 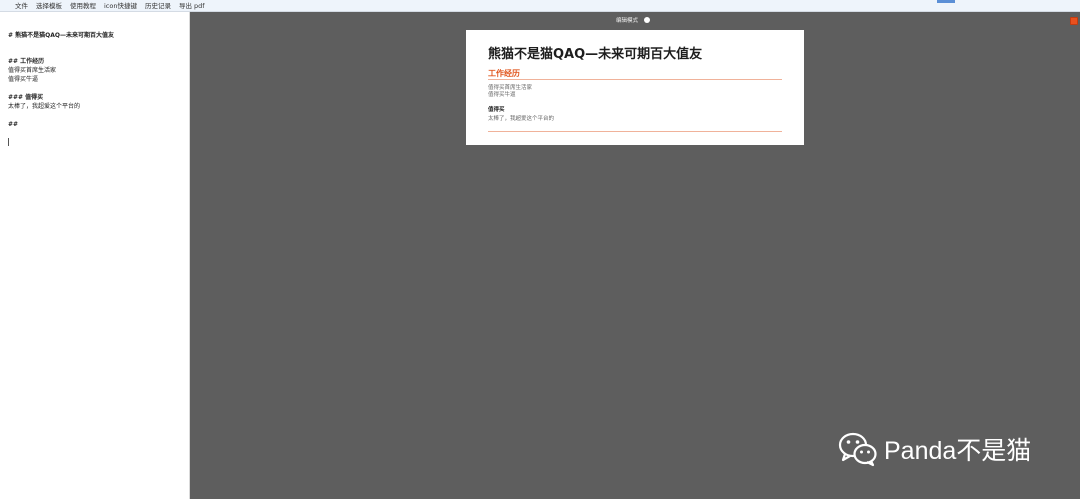 What do you see at coordinates (32, 71) in the screenshot?
I see `editor-line-item: 值得买首席生活家` at bounding box center [32, 71].